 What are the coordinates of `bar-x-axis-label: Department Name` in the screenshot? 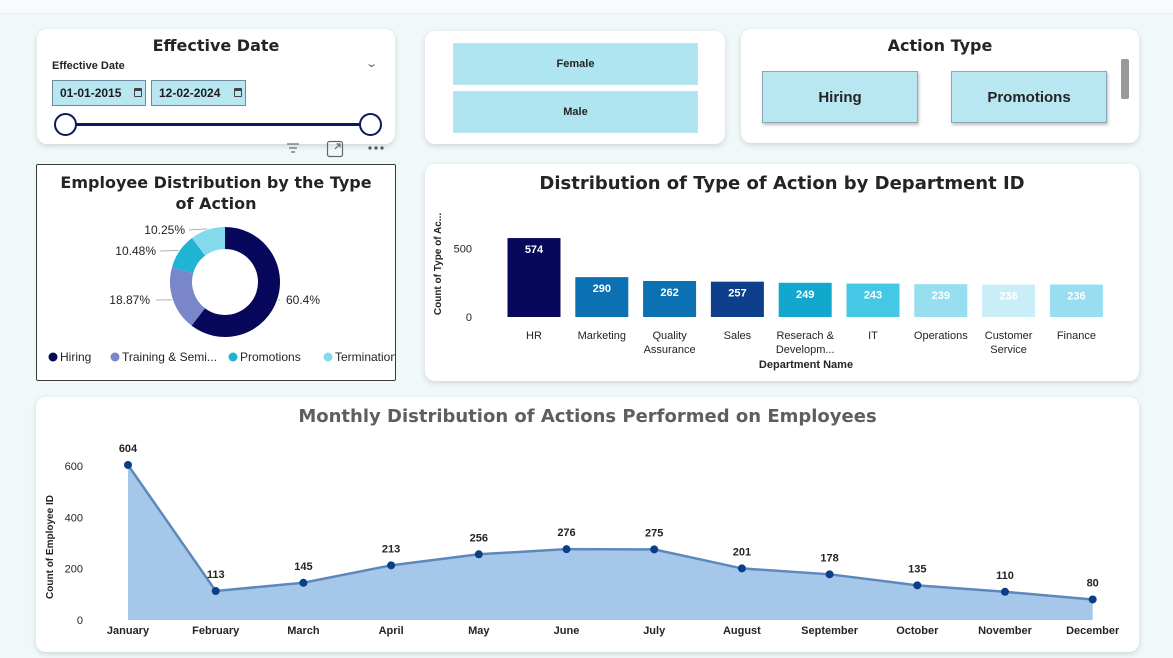 It's located at (806, 365).